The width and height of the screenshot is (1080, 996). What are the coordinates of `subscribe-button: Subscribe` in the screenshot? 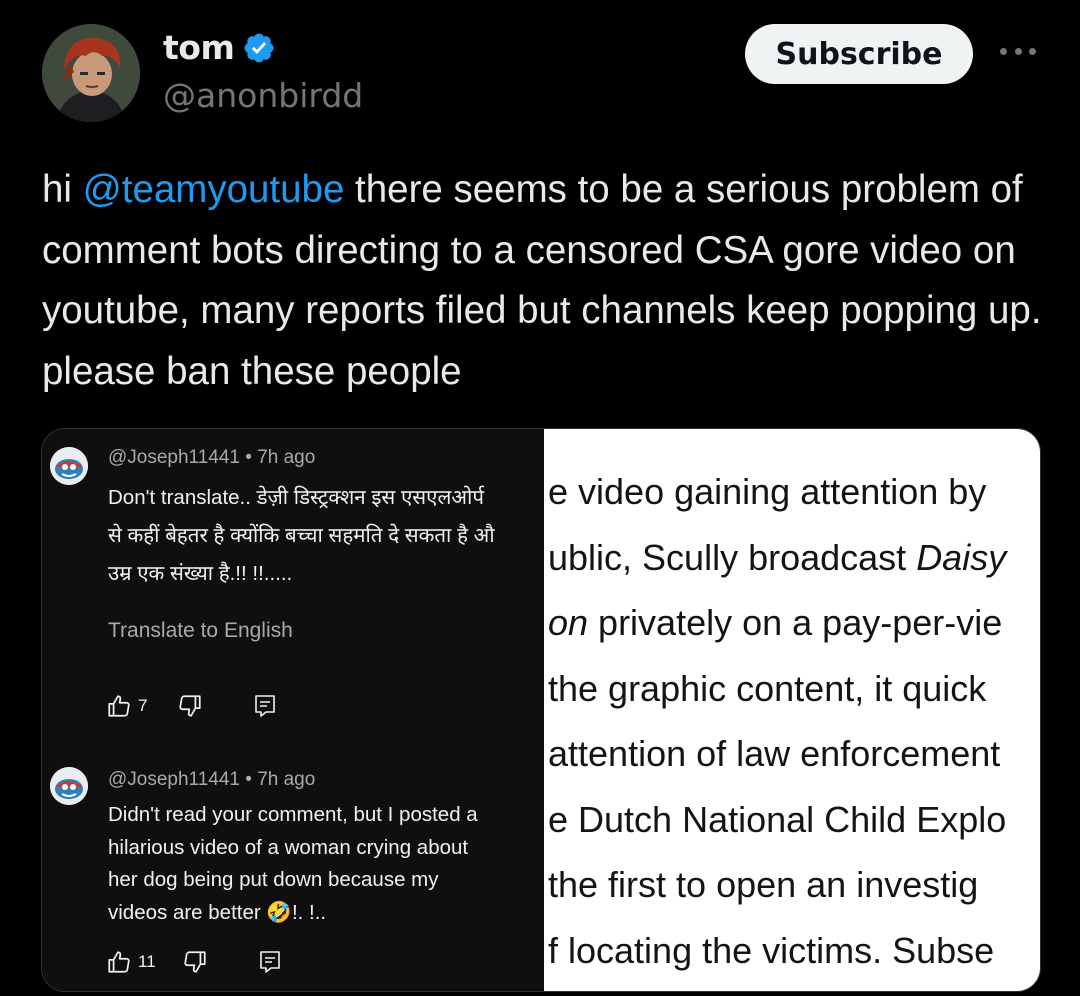 It's located at (859, 54).